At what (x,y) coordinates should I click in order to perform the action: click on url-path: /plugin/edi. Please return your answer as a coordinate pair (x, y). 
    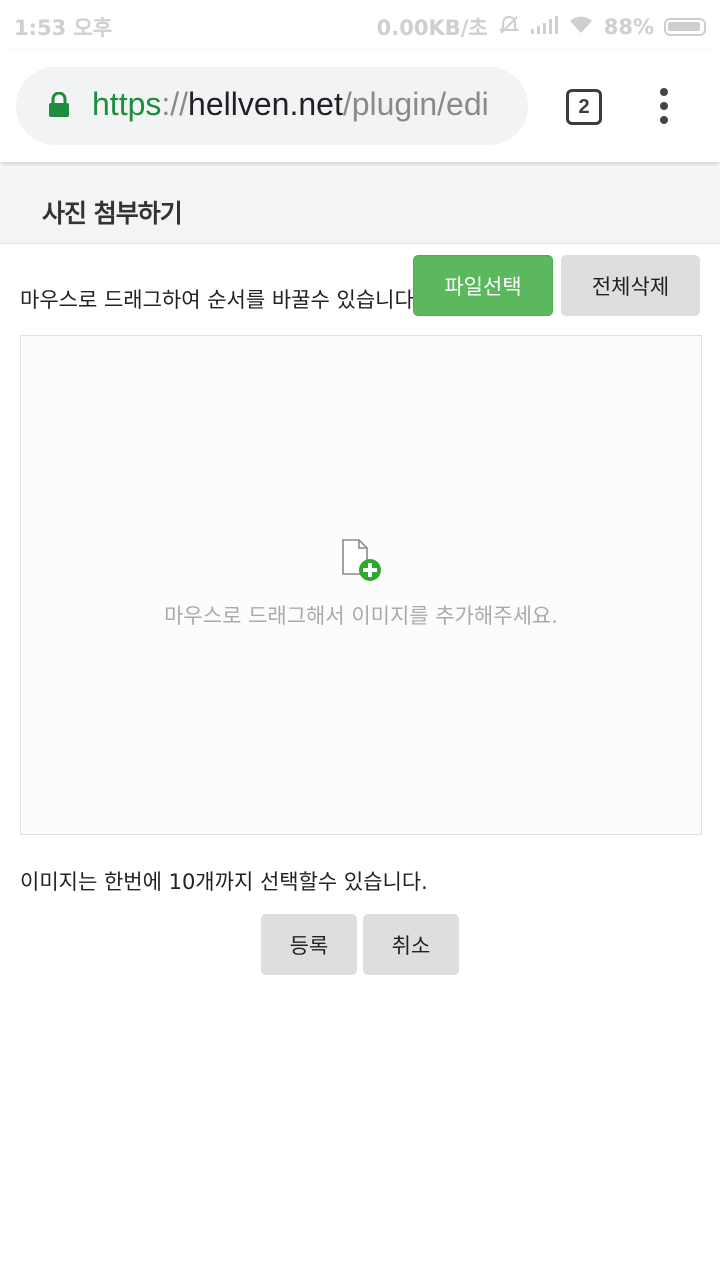
    Looking at the image, I should click on (415, 104).